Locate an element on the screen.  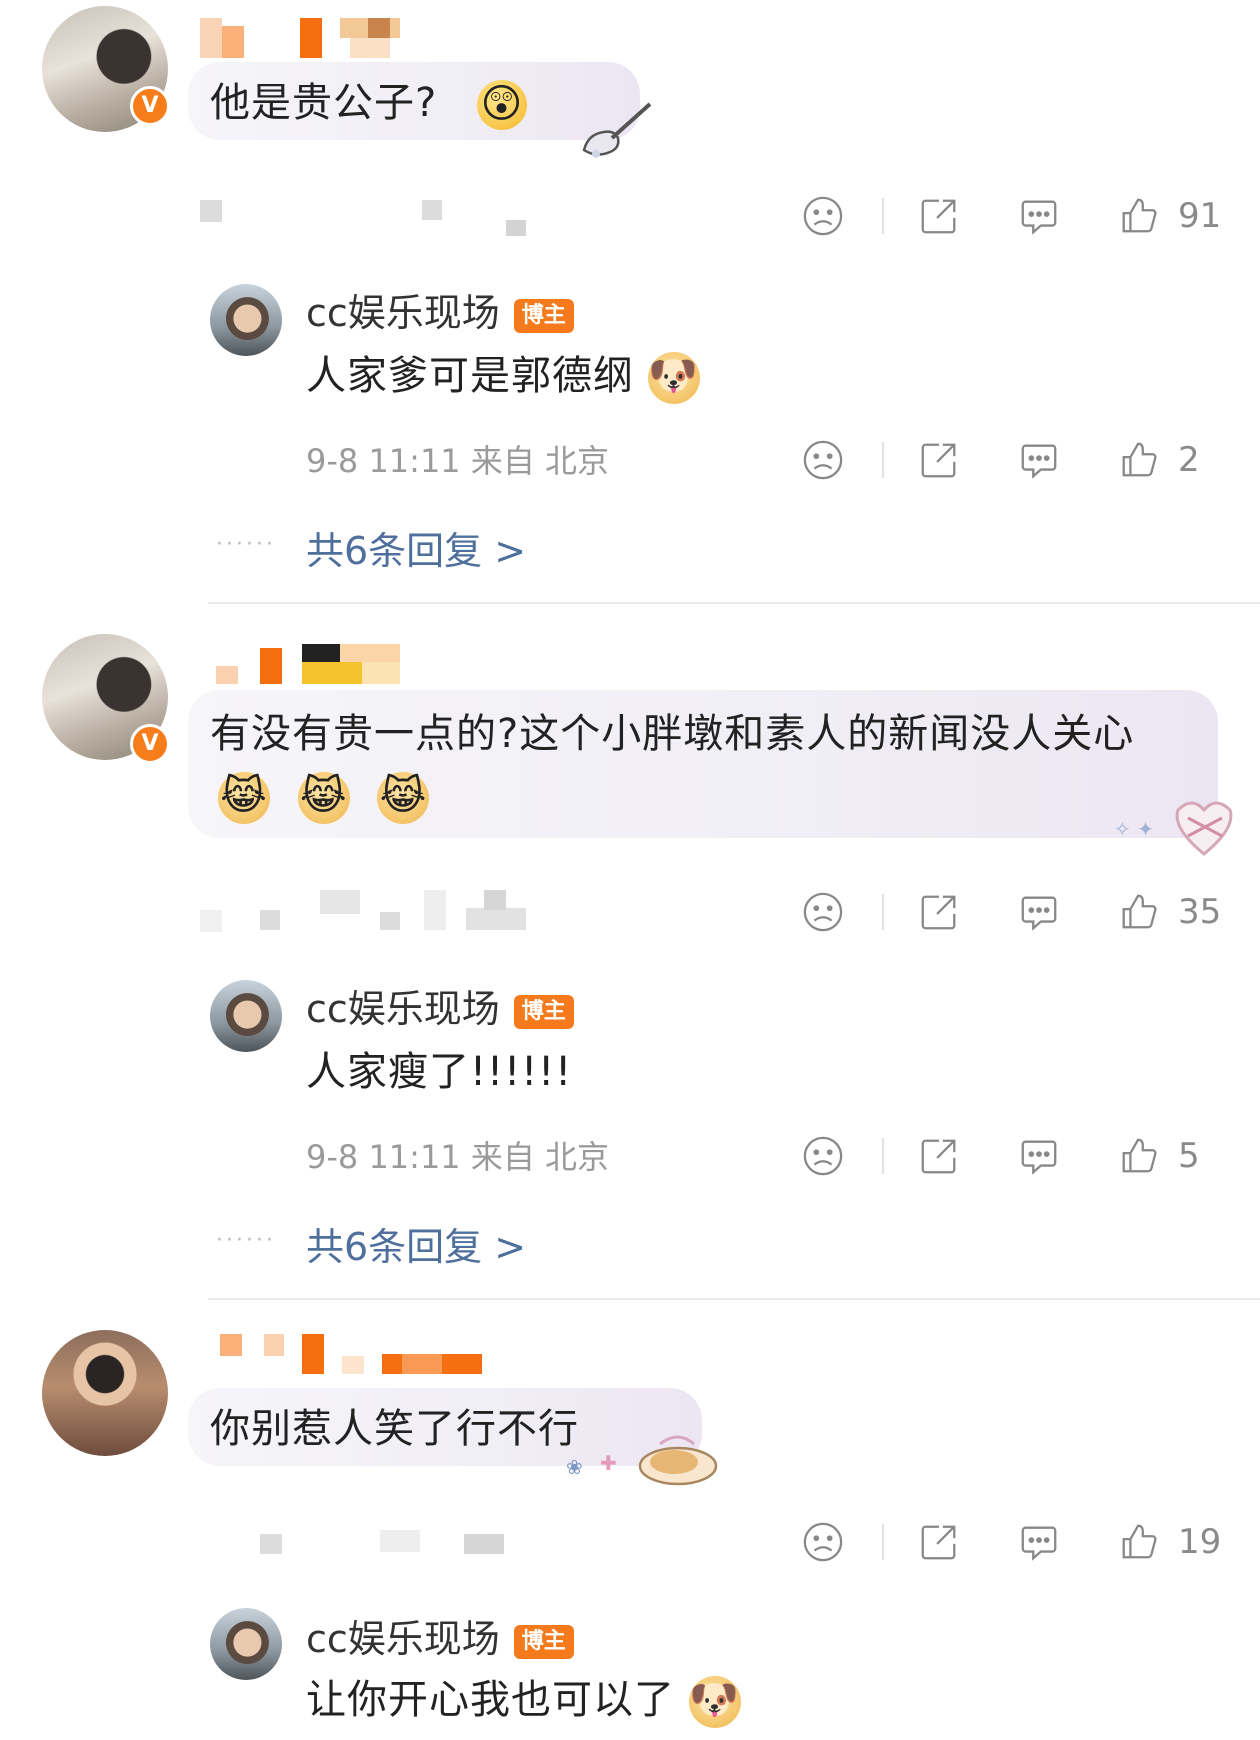
user-avatar is located at coordinates (105, 1393).